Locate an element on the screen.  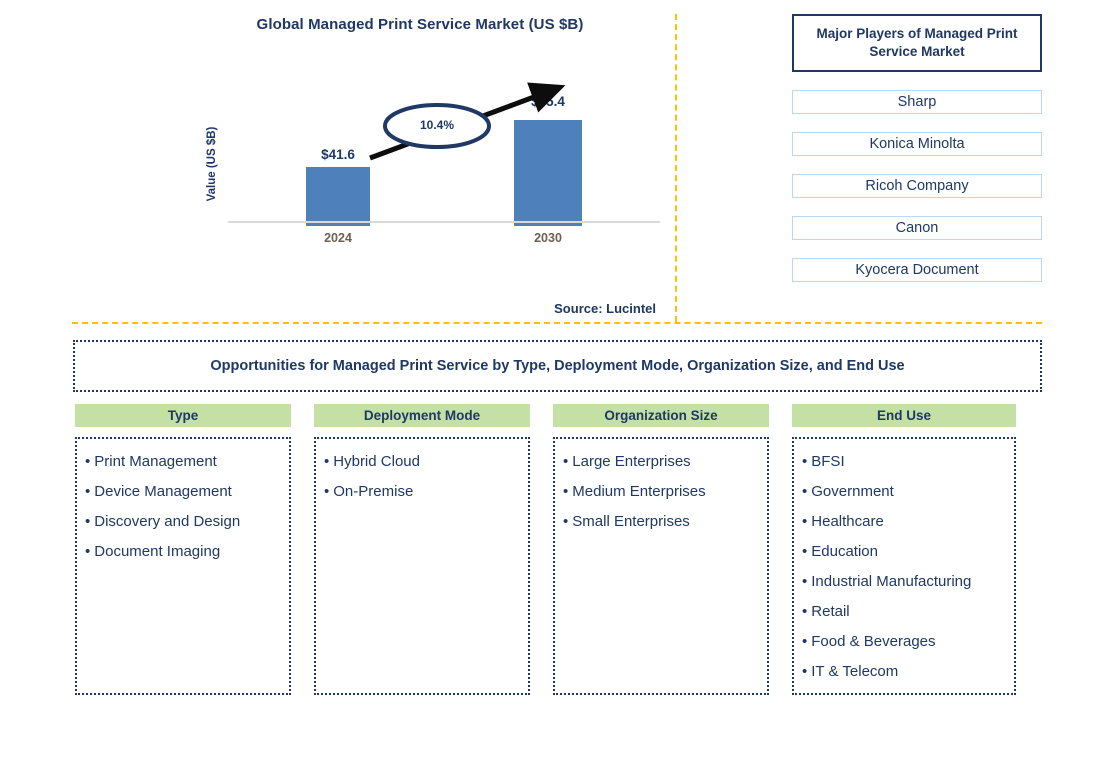
player-item-2: Ricoh Company is located at coordinates (917, 186).